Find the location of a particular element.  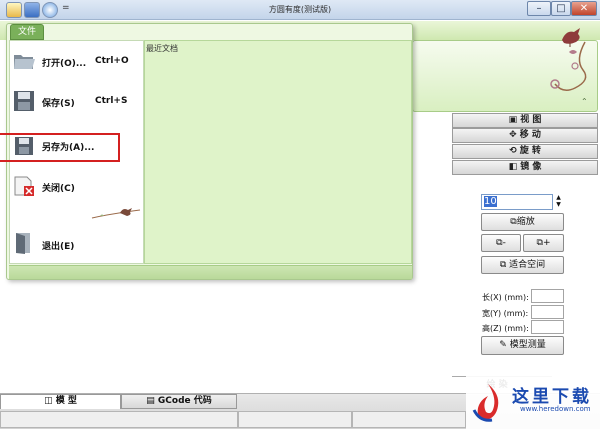

scale-button: ⧉缩放 is located at coordinates (522, 222).